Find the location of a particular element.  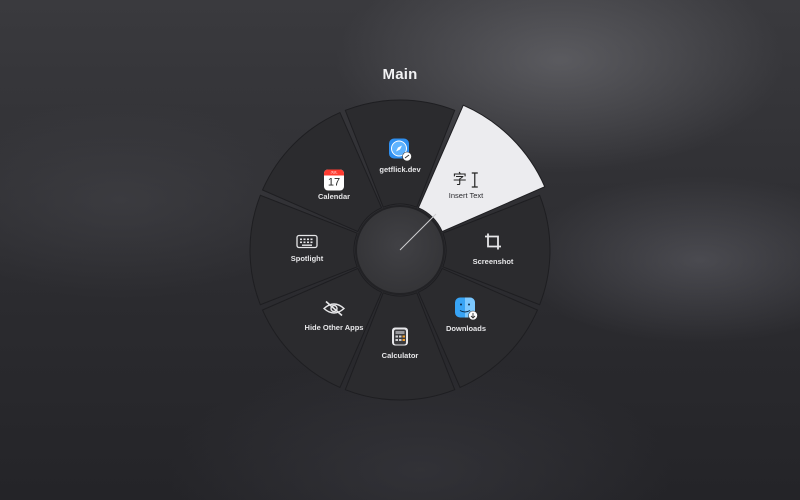

segment-label-insert-text: Insert Text is located at coordinates (466, 195).